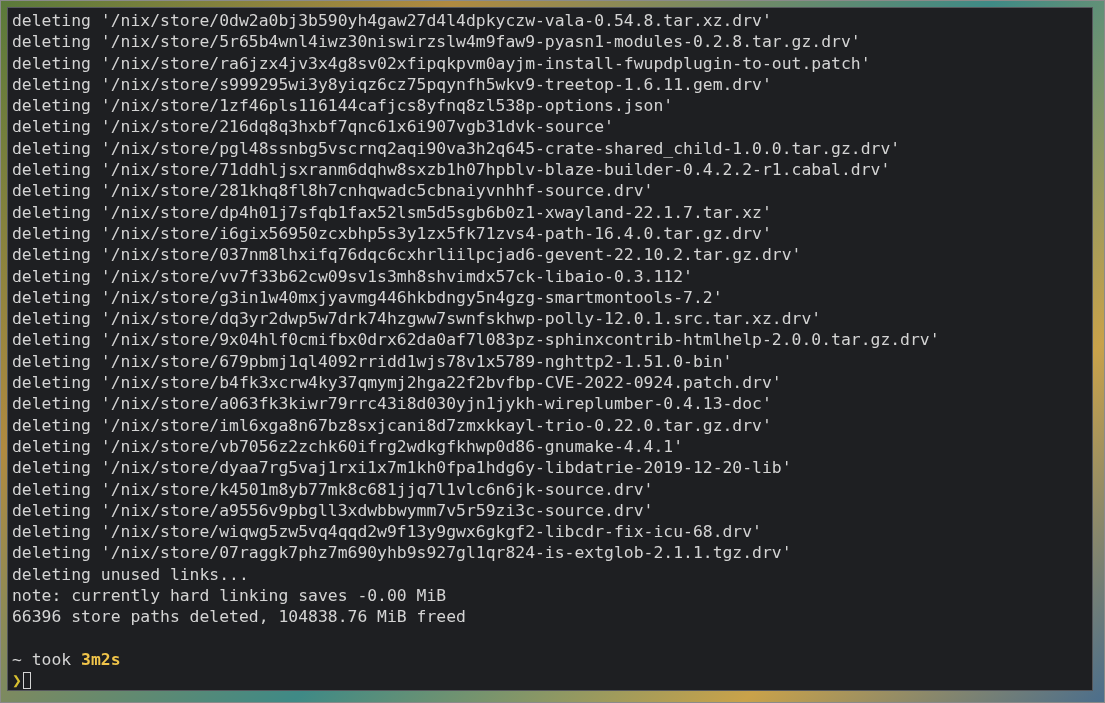 The height and width of the screenshot is (703, 1105). What do you see at coordinates (101, 659) in the screenshot?
I see `duration-text: 3m2s` at bounding box center [101, 659].